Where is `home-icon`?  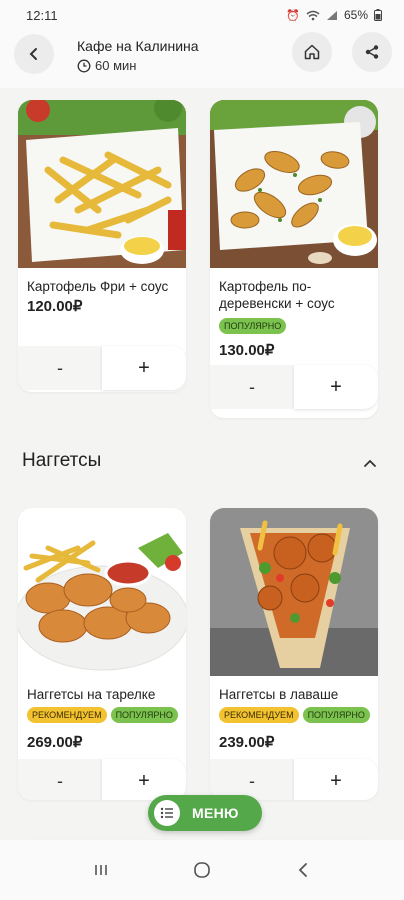
home-icon is located at coordinates (312, 52).